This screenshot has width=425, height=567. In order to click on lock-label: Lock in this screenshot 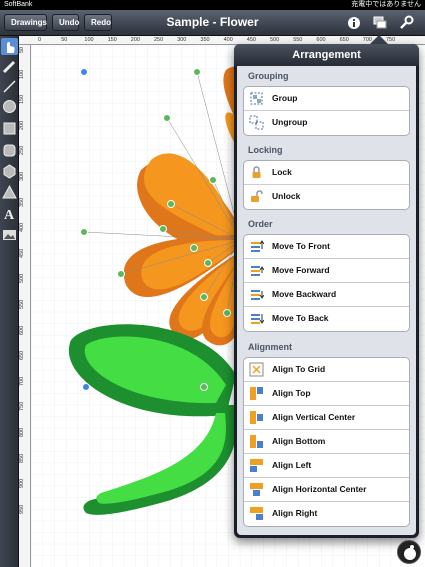, I will do `click(282, 172)`.